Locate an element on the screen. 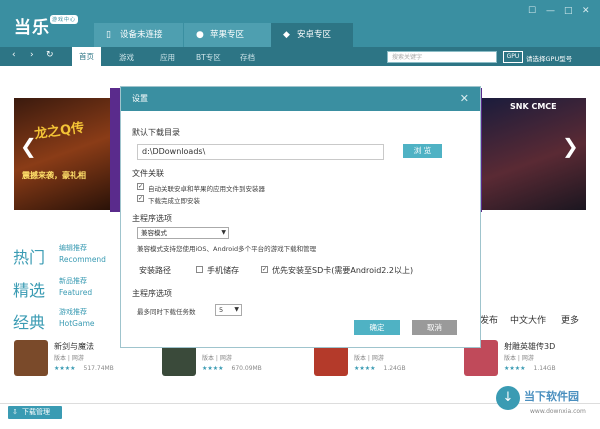 The width and height of the screenshot is (600, 429). back-icon: ‹ is located at coordinates (14, 55).